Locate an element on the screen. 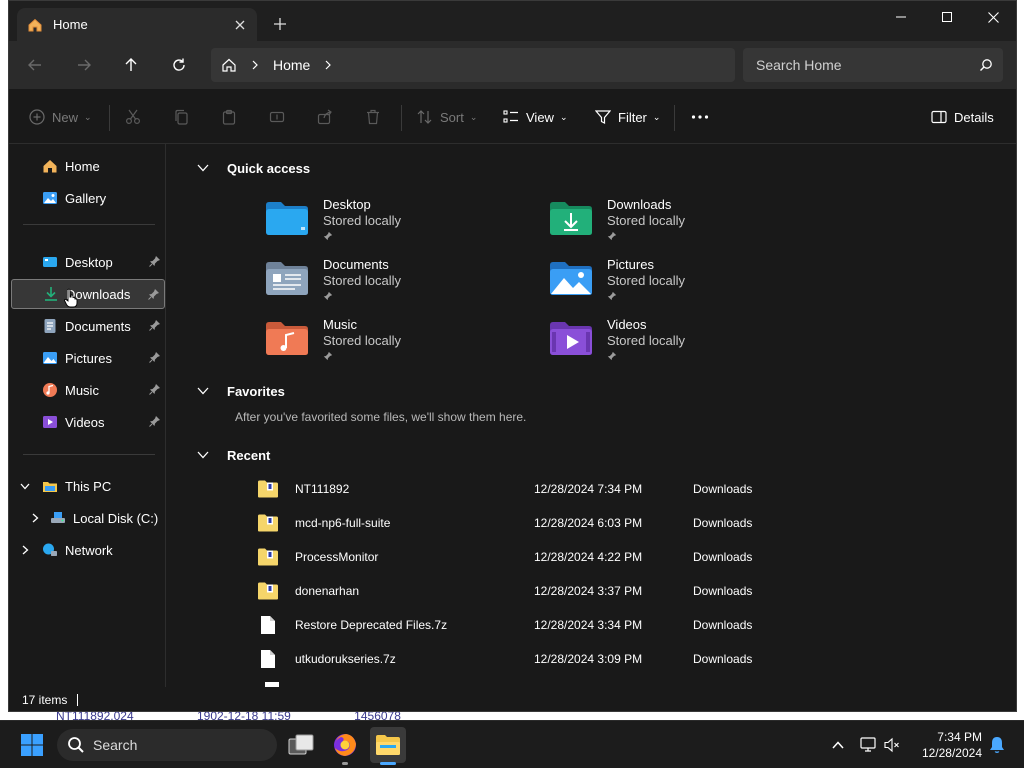  drive-icon is located at coordinates (58, 517).